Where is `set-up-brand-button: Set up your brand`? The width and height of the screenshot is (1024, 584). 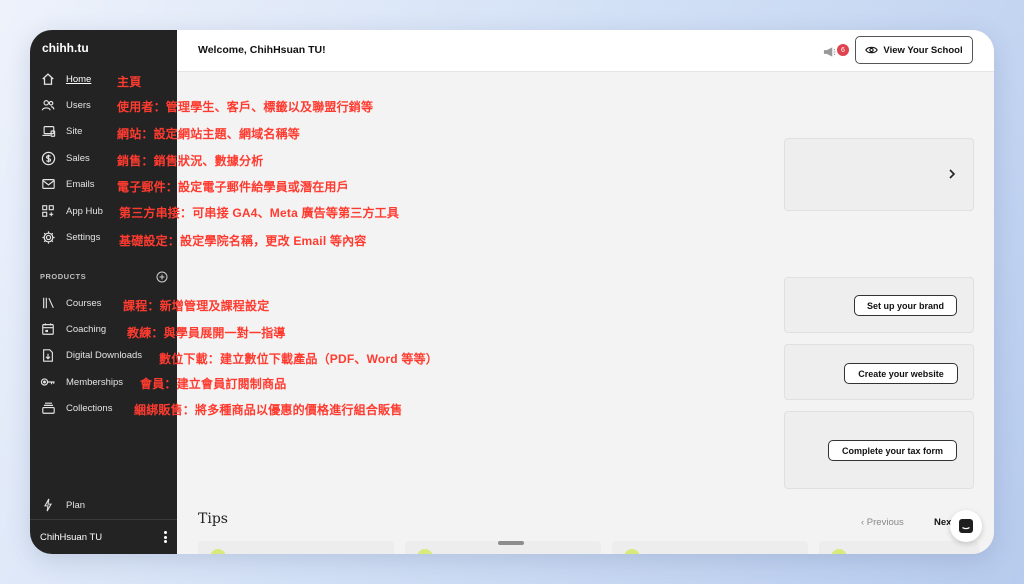 set-up-brand-button: Set up your brand is located at coordinates (905, 305).